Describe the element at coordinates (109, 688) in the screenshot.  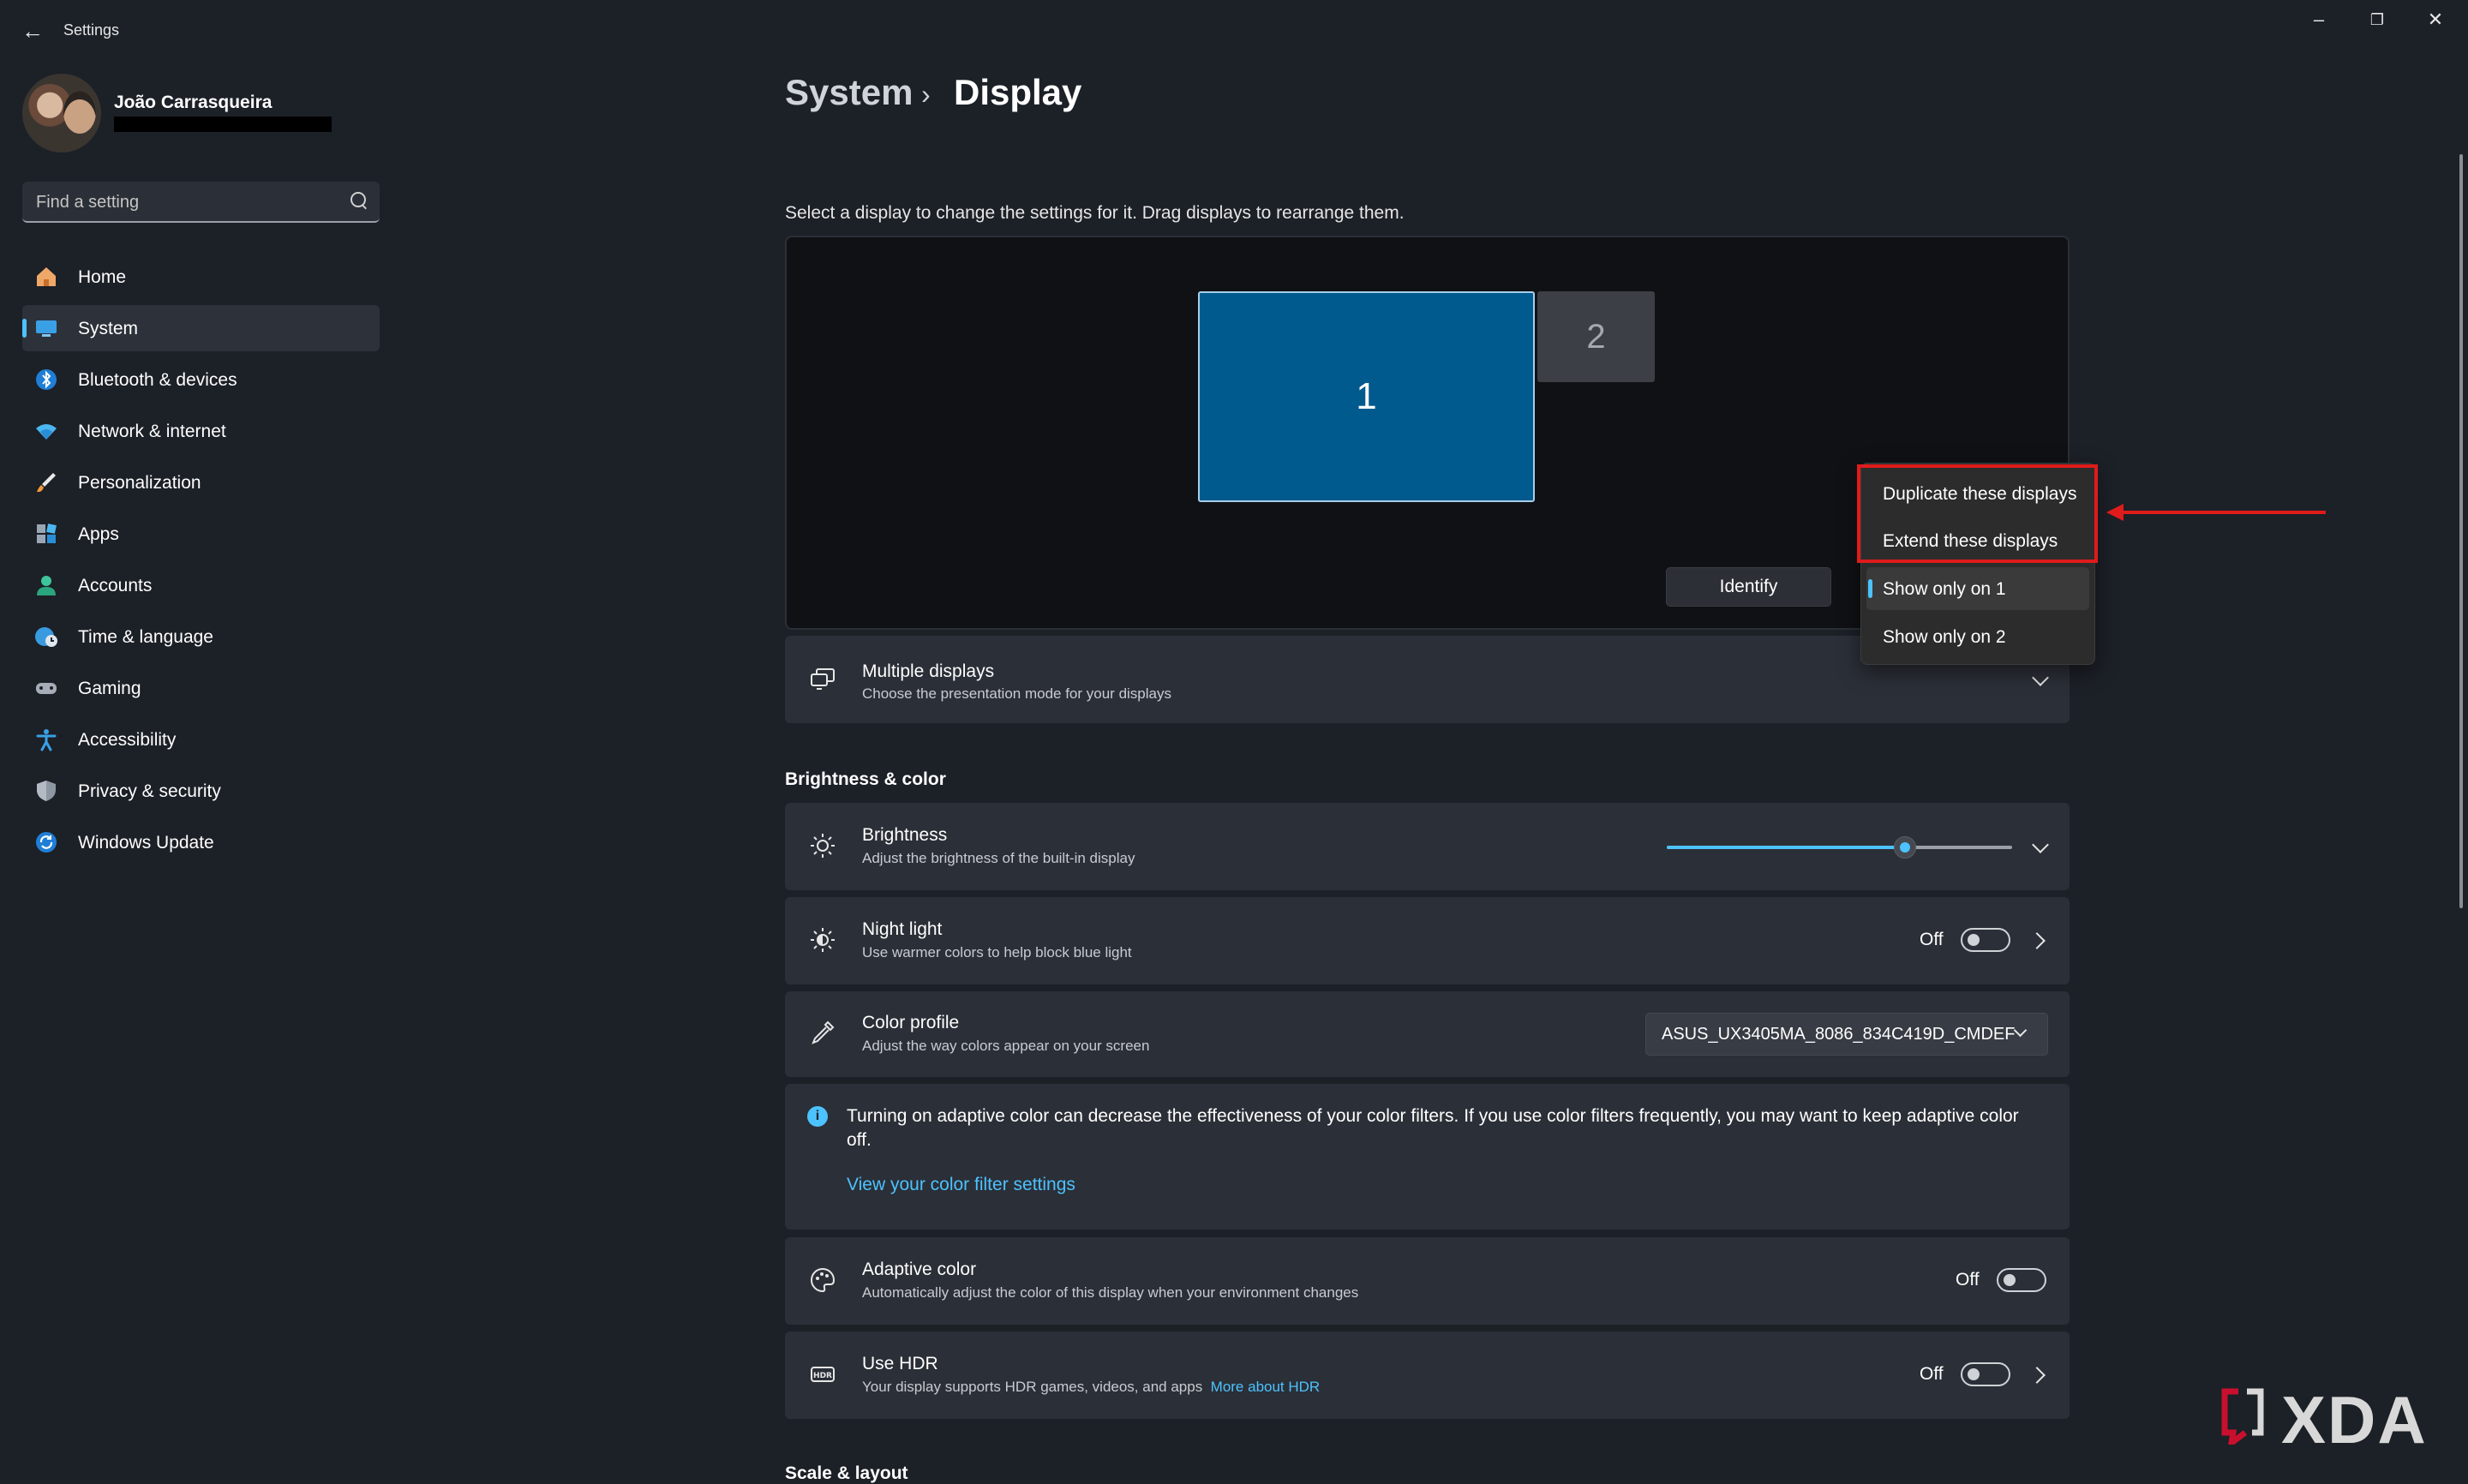
I see `nav-label-gaming: Gaming` at that location.